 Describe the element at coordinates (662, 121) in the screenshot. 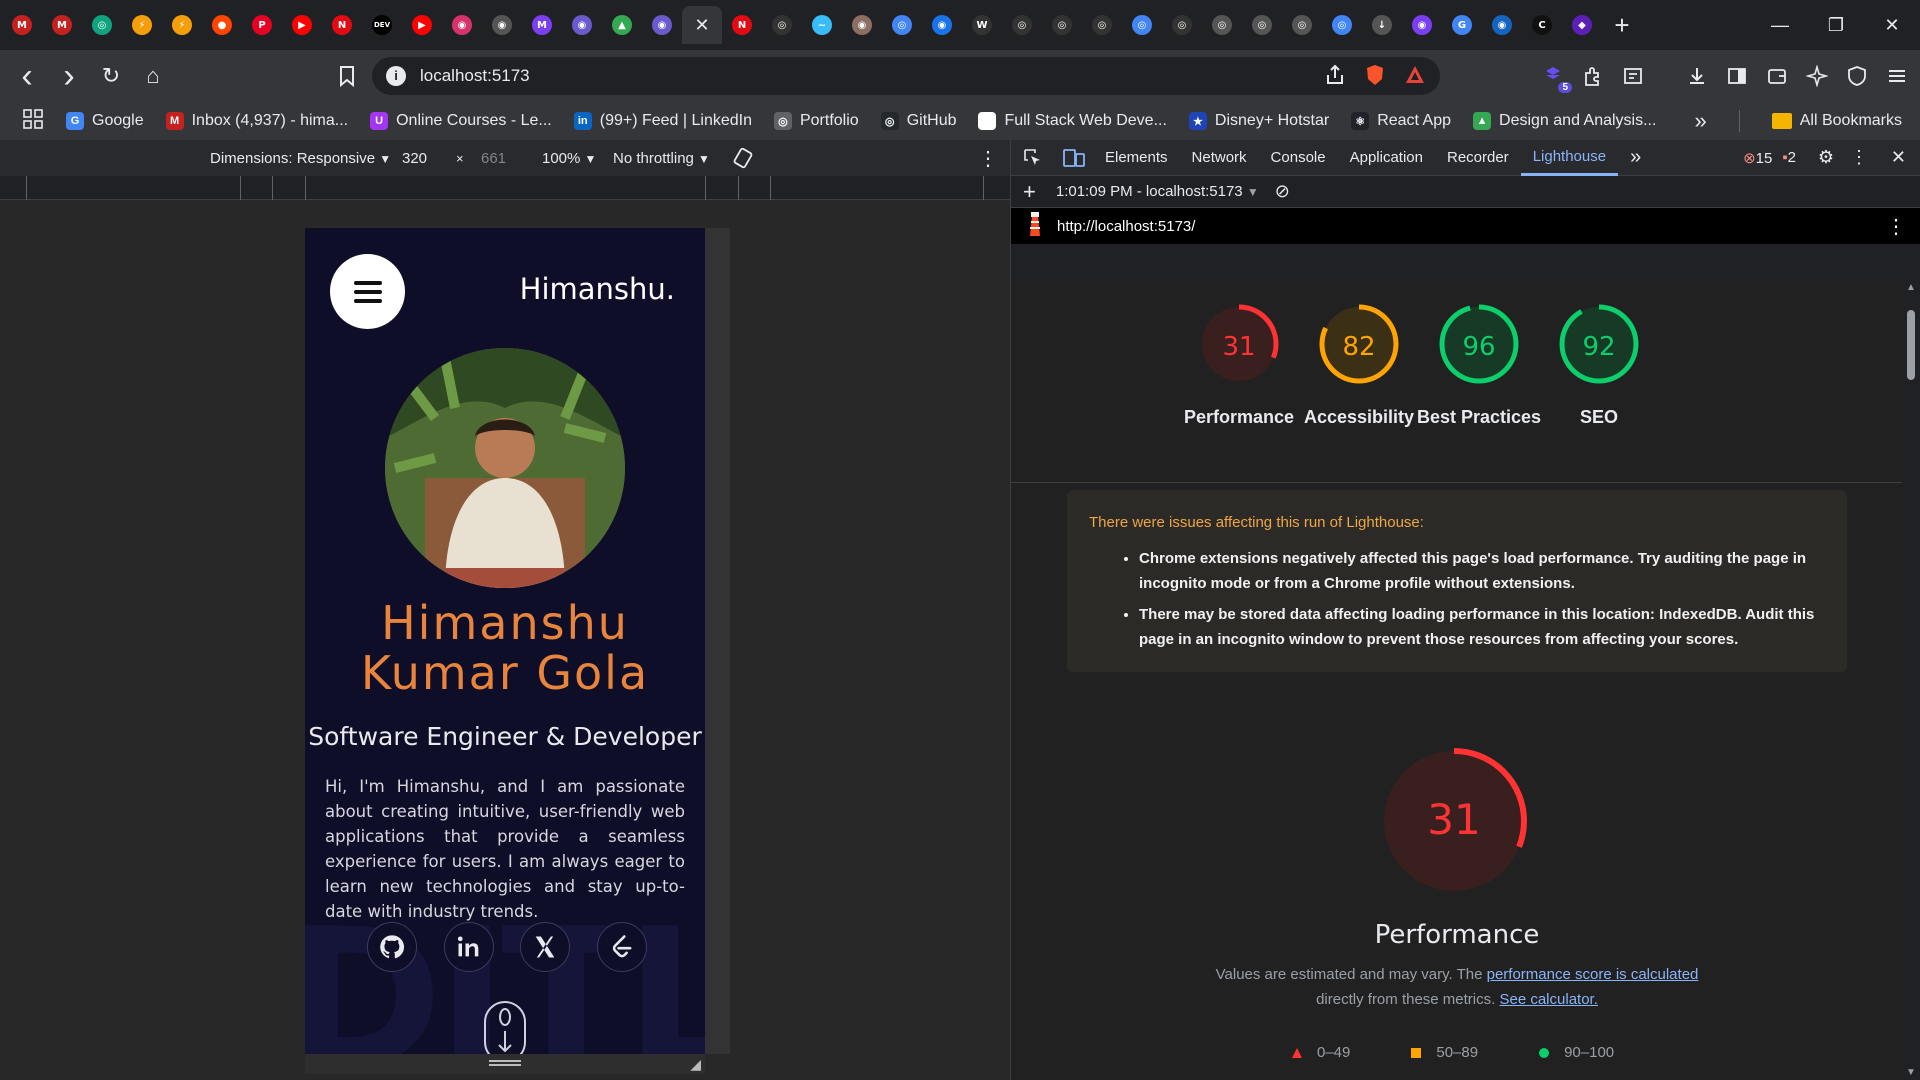

I see `bookmark-item: in (99+) Feed | LinkedIn` at that location.